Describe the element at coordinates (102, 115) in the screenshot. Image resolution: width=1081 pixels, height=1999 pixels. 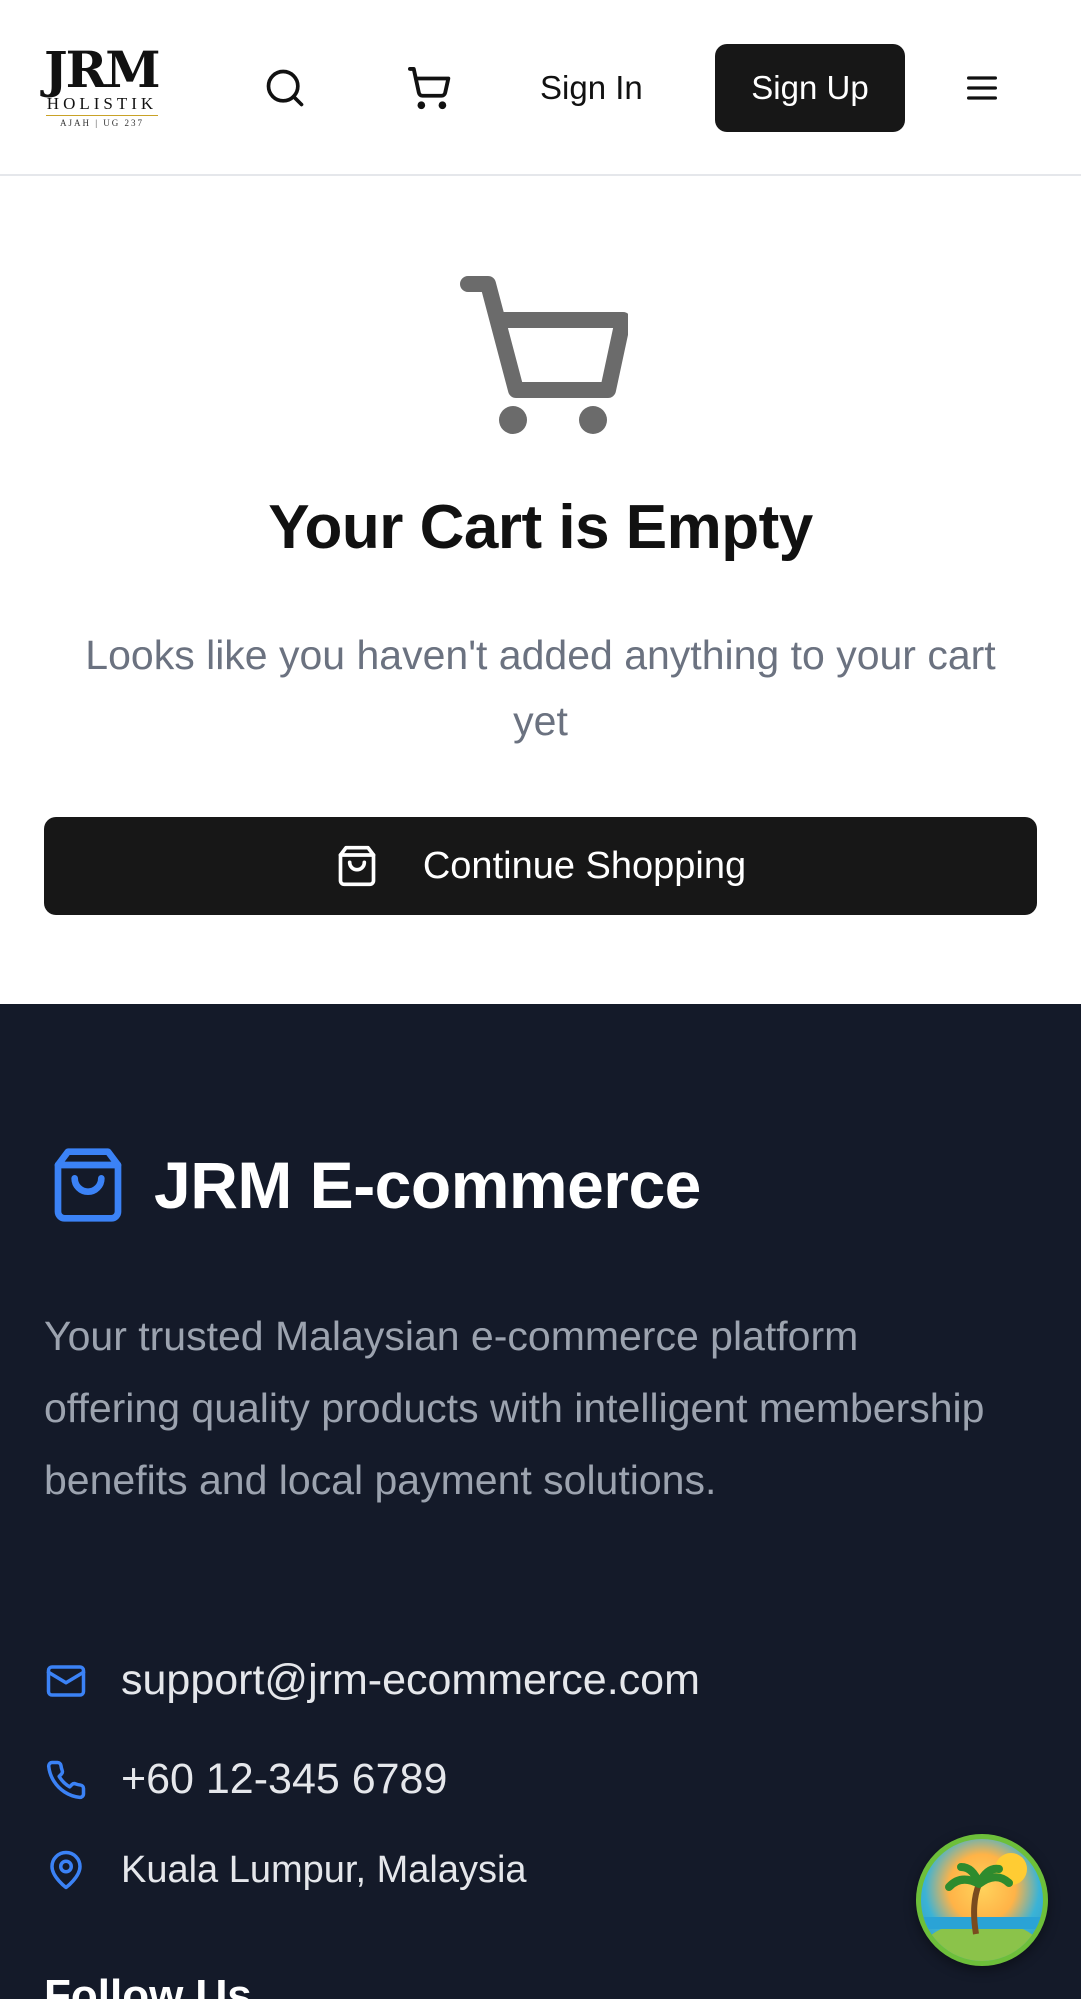
I see `logo-divider` at that location.